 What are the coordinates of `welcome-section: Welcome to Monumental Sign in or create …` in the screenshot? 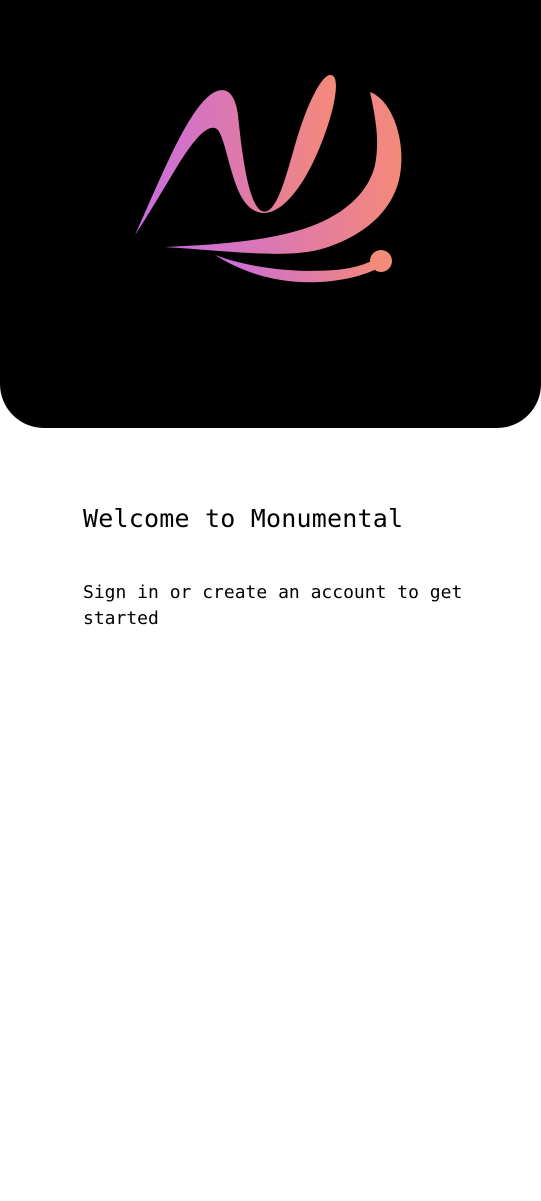 It's located at (293, 566).